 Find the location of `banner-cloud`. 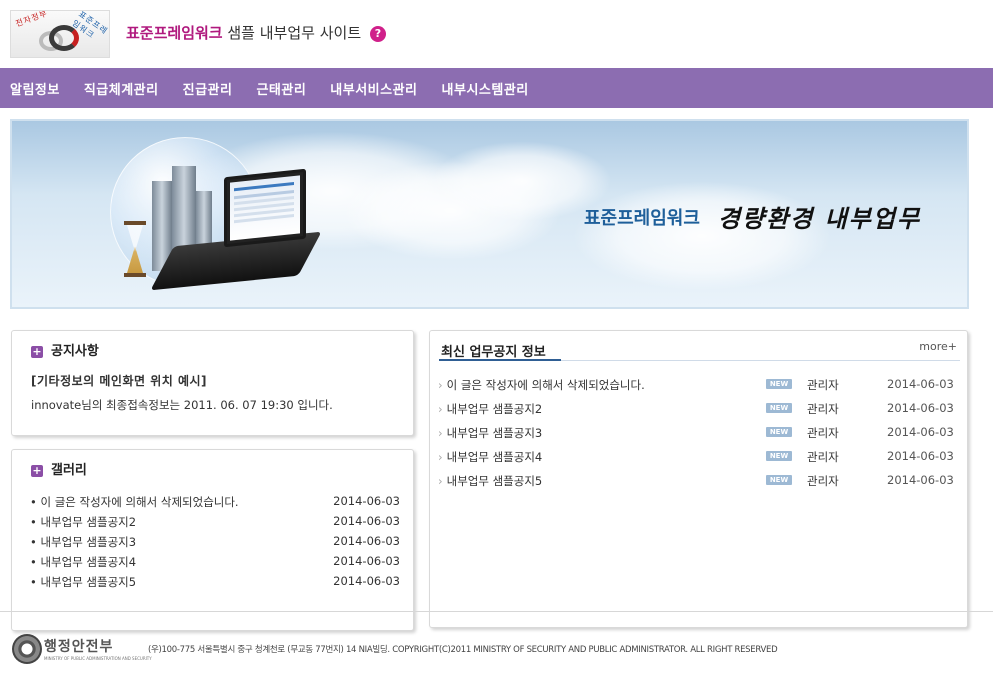

banner-cloud is located at coordinates (702, 236).